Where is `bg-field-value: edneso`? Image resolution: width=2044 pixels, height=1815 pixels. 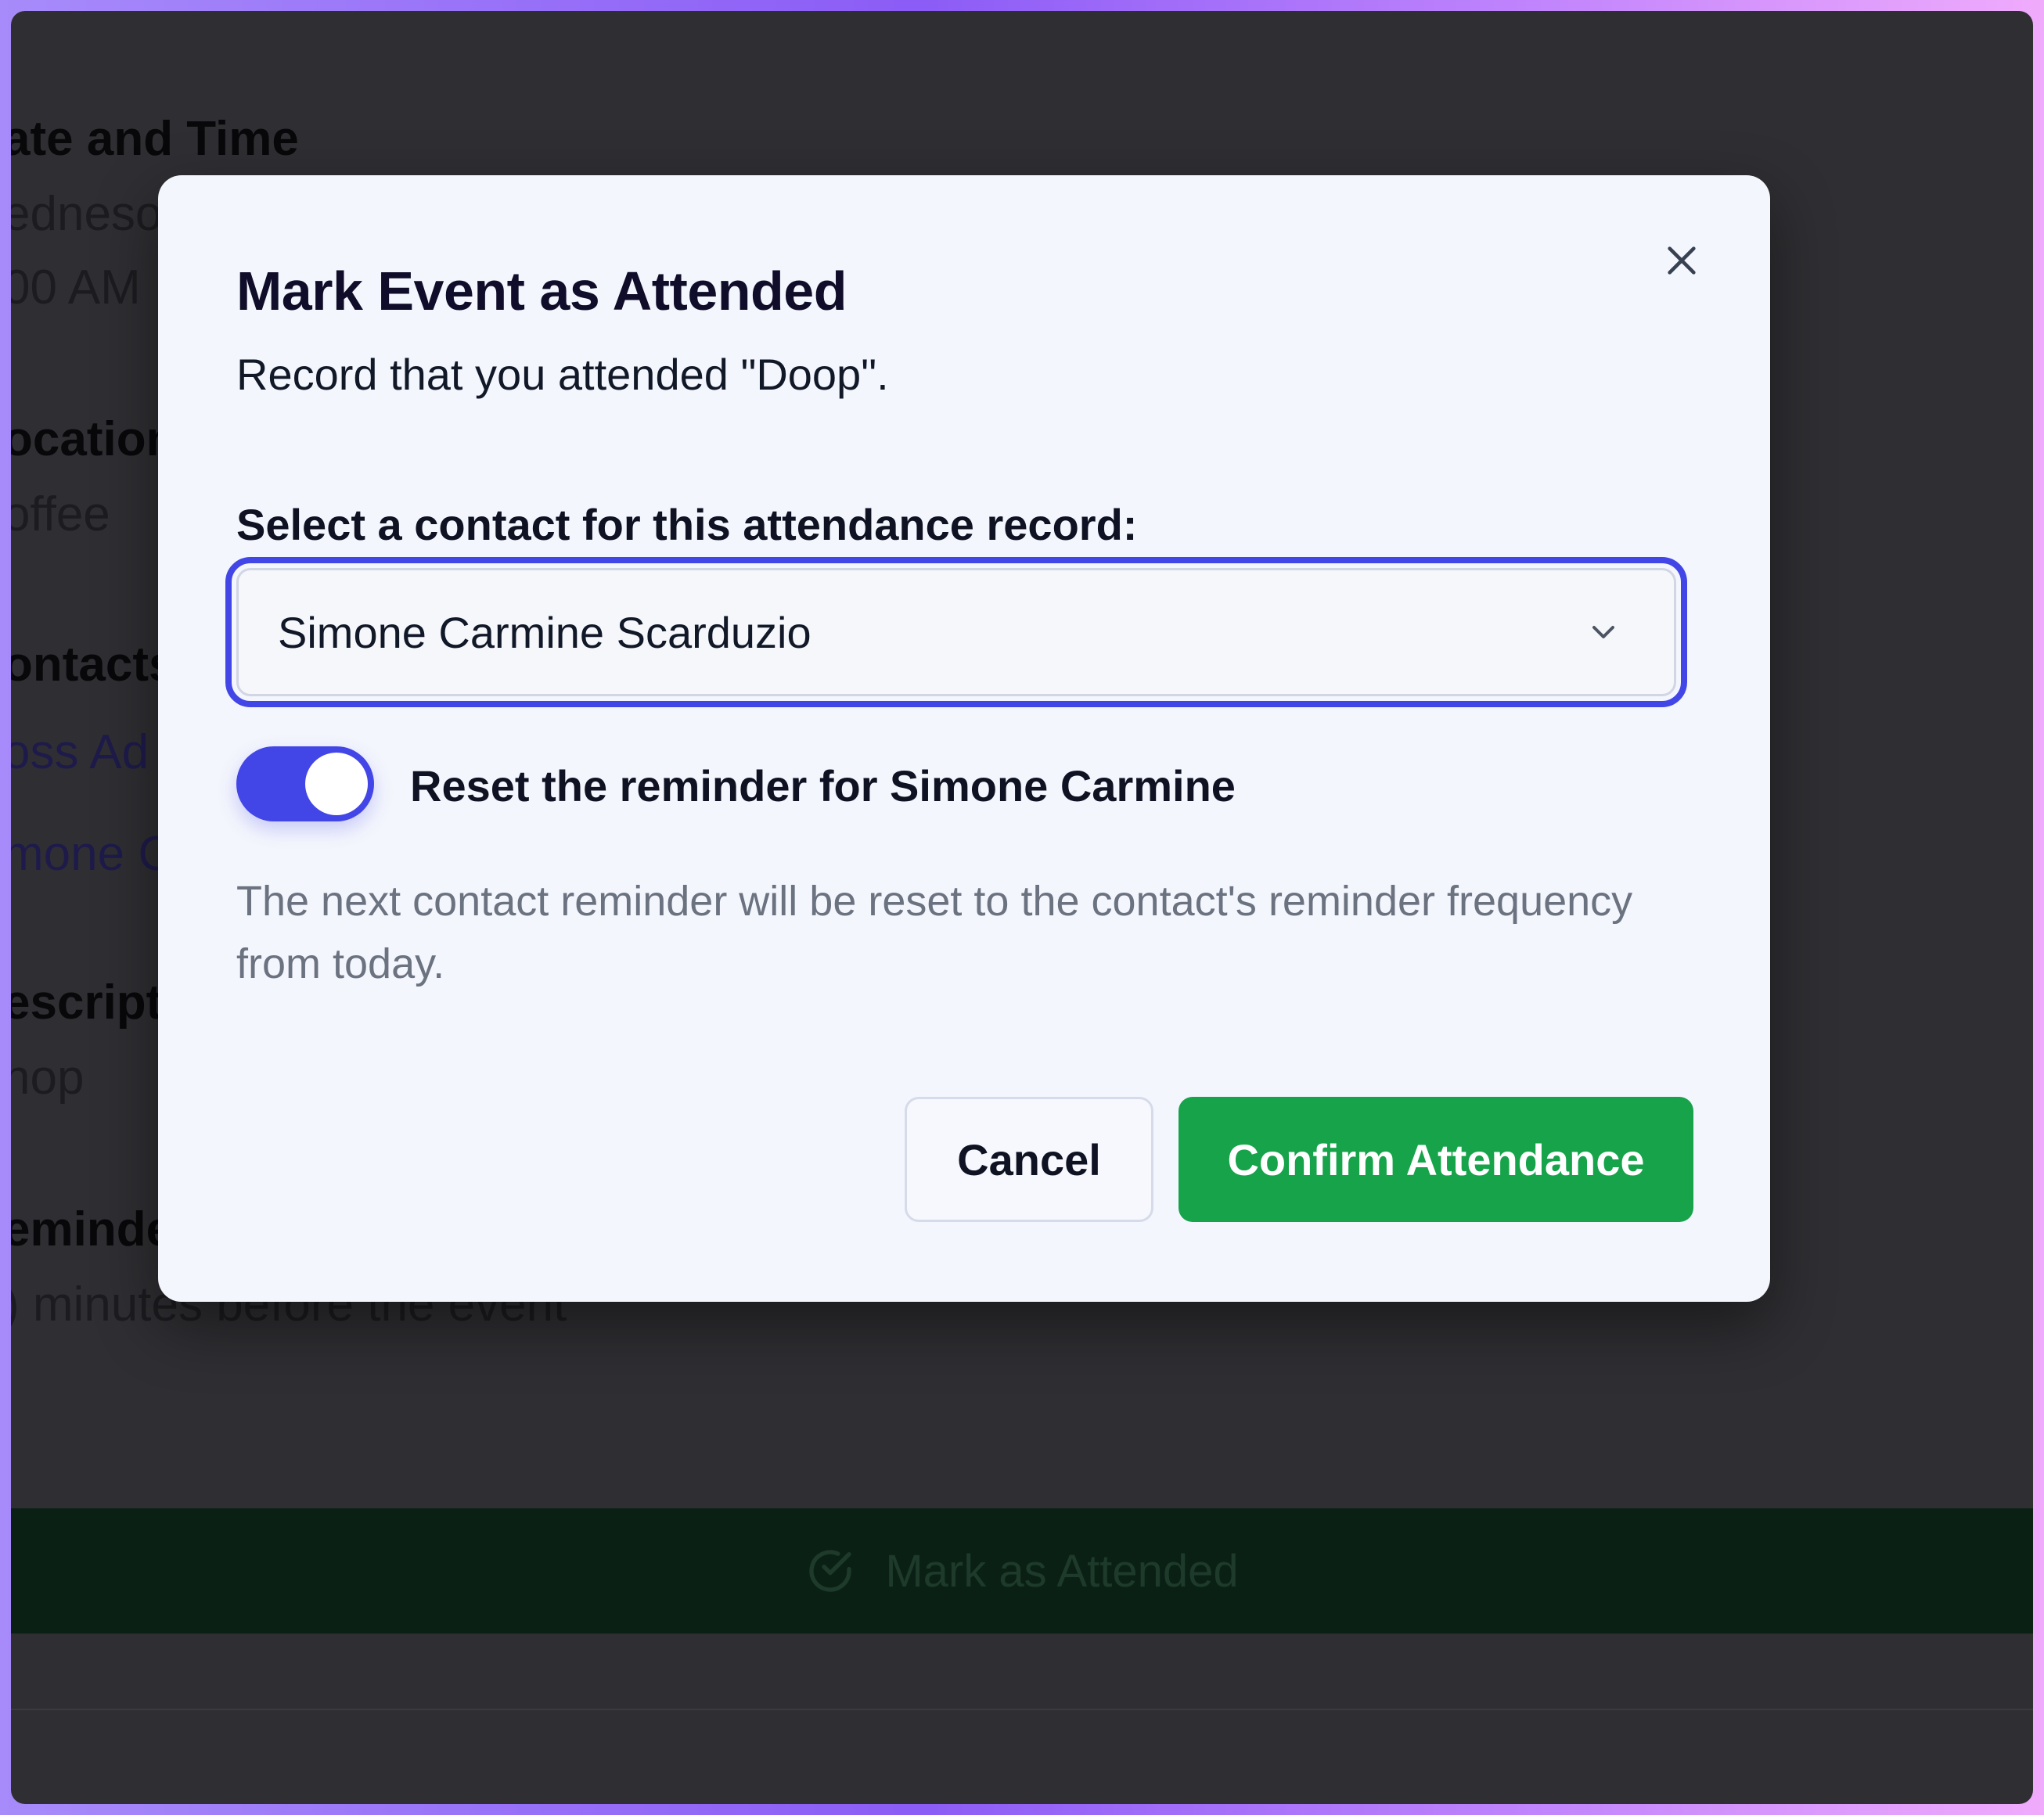 bg-field-value: edneso is located at coordinates (87, 214).